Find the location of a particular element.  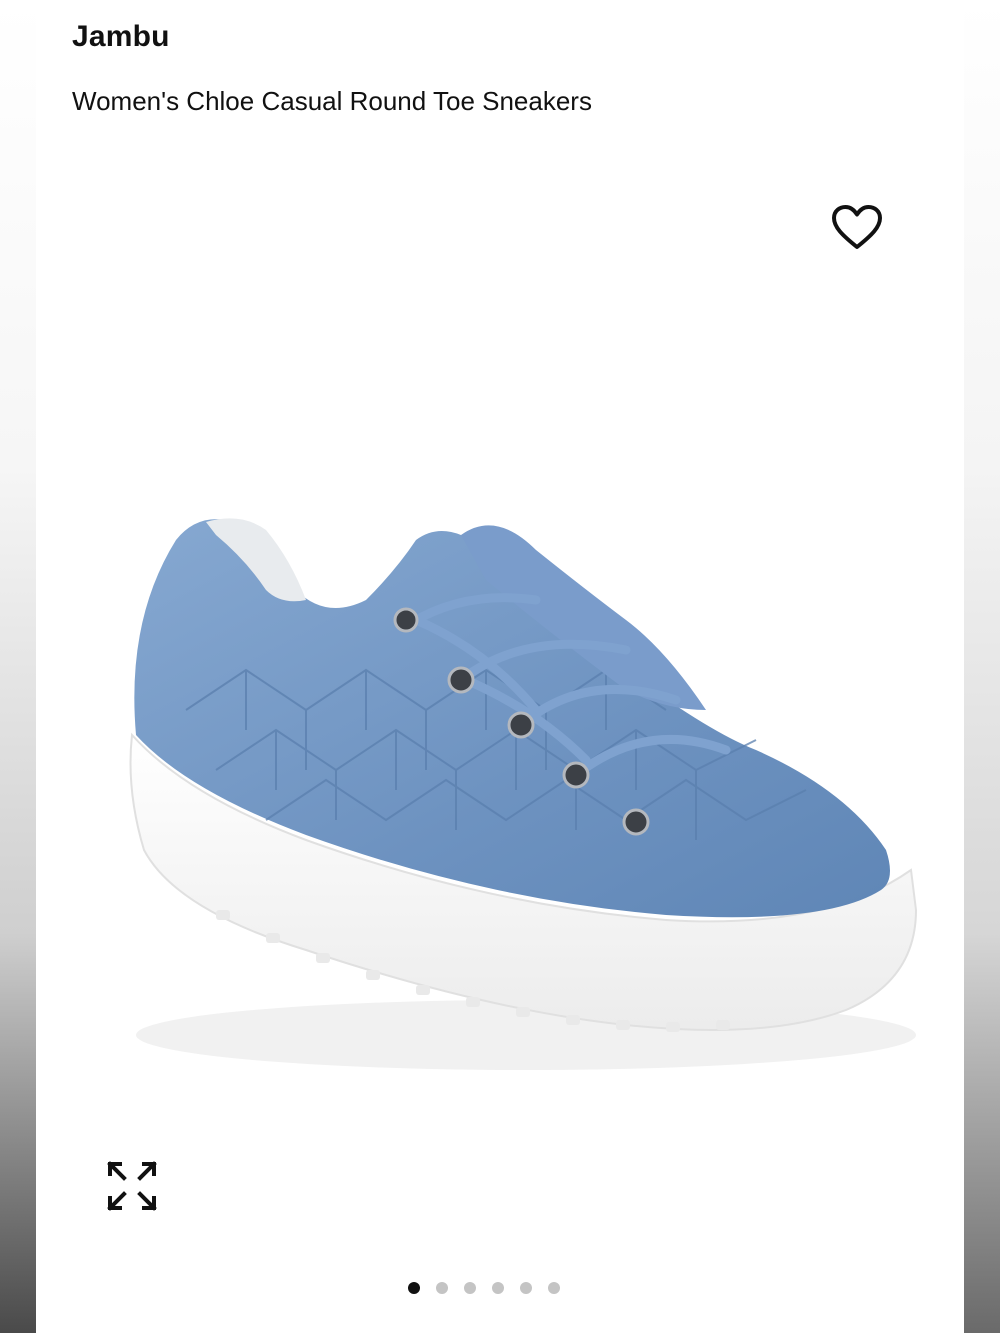

left-edge-shadow is located at coordinates (18, 666).